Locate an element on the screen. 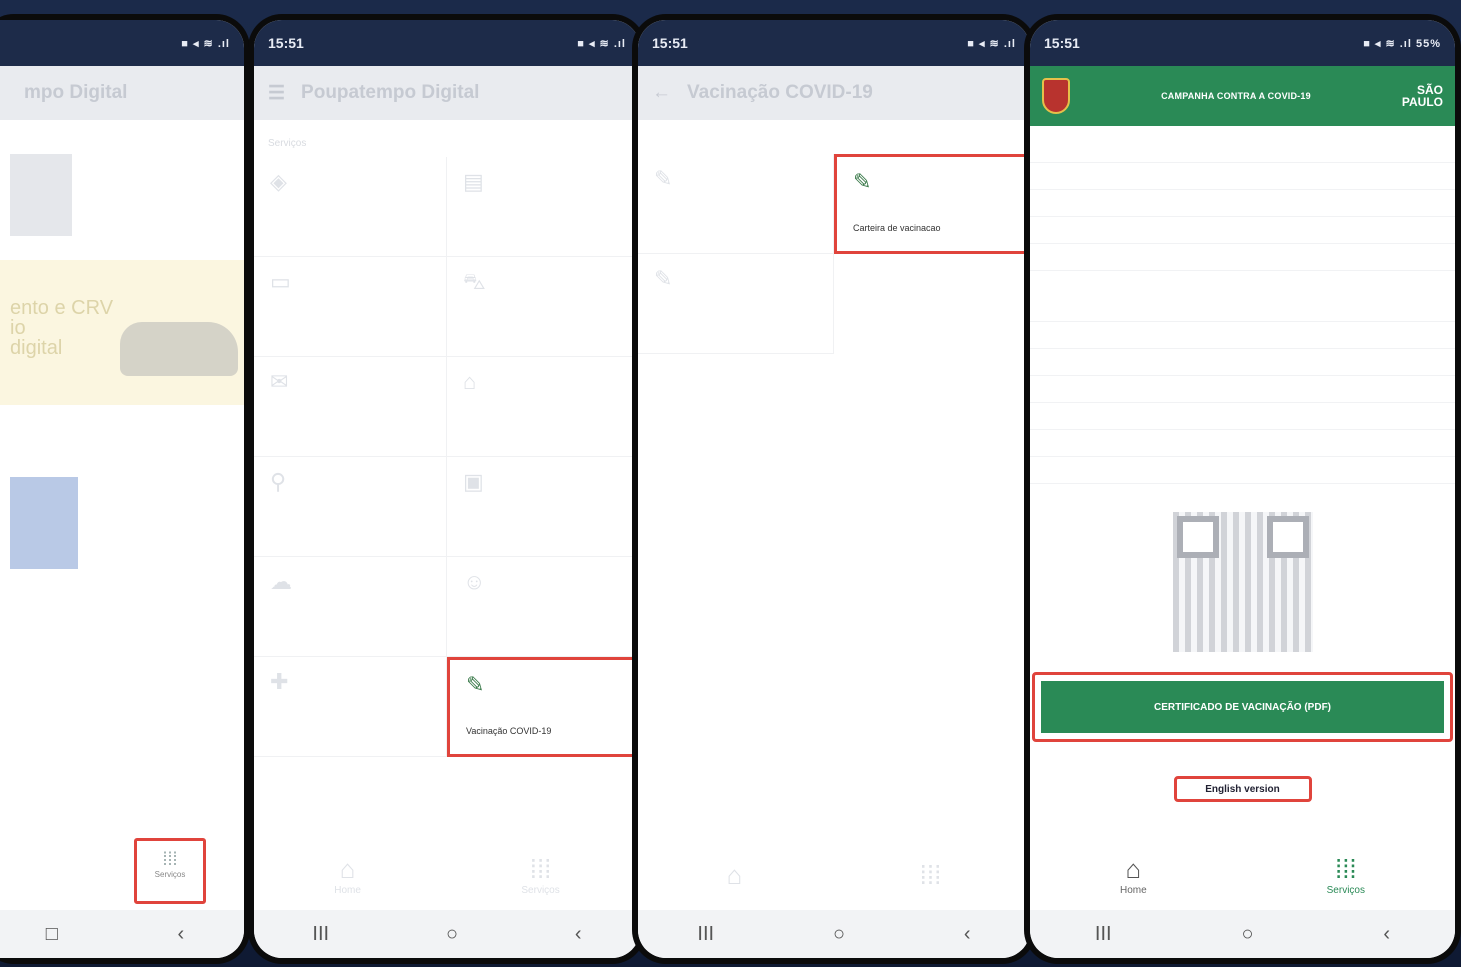 This screenshot has height=967, width=1461. service-tile: ✉ is located at coordinates (350, 407).